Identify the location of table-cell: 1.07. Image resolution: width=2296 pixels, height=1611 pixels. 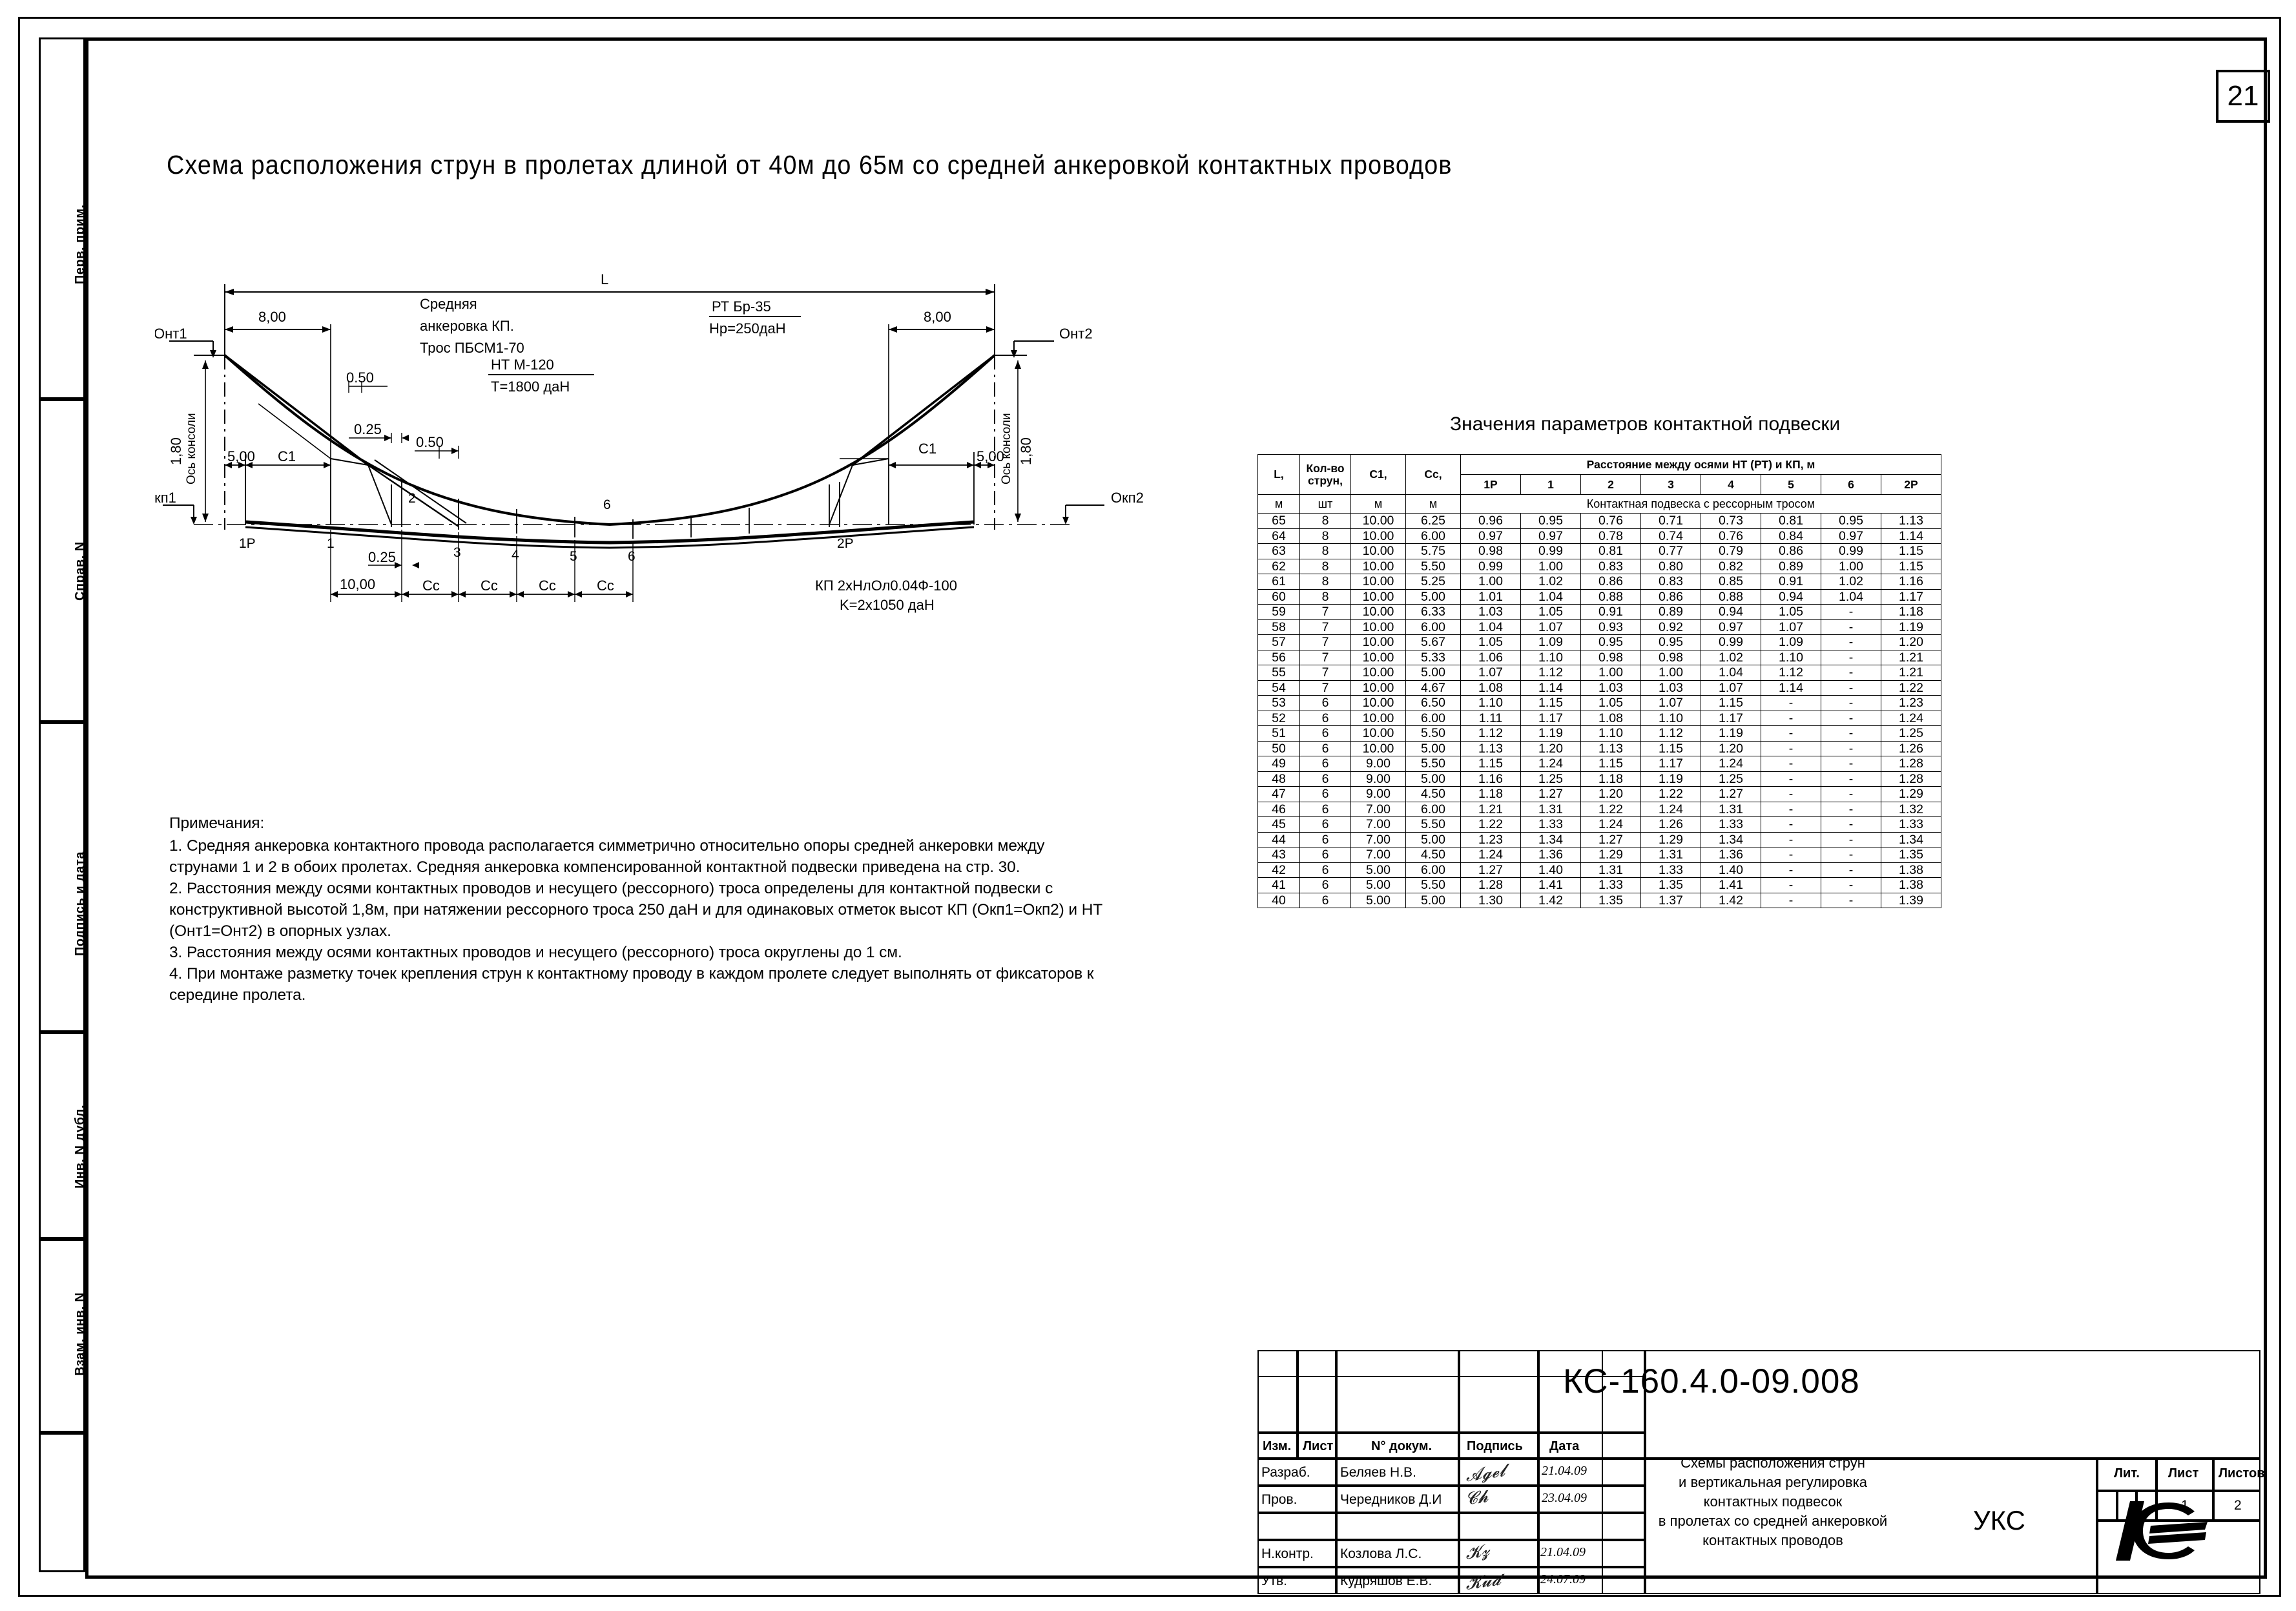
(1490, 673).